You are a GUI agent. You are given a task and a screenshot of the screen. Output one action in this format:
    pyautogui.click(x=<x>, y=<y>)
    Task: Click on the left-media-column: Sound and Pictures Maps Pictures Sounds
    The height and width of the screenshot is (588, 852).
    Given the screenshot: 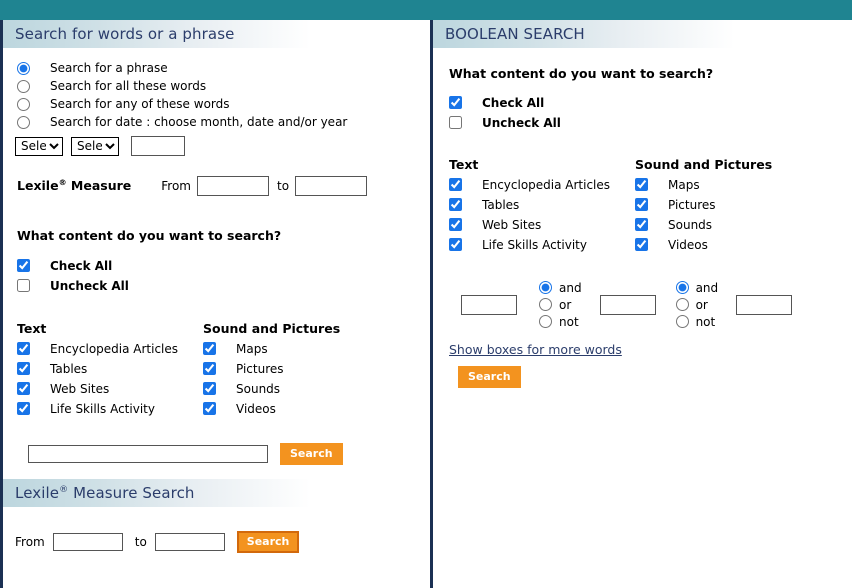 What is the action you would take?
    pyautogui.click(x=311, y=369)
    